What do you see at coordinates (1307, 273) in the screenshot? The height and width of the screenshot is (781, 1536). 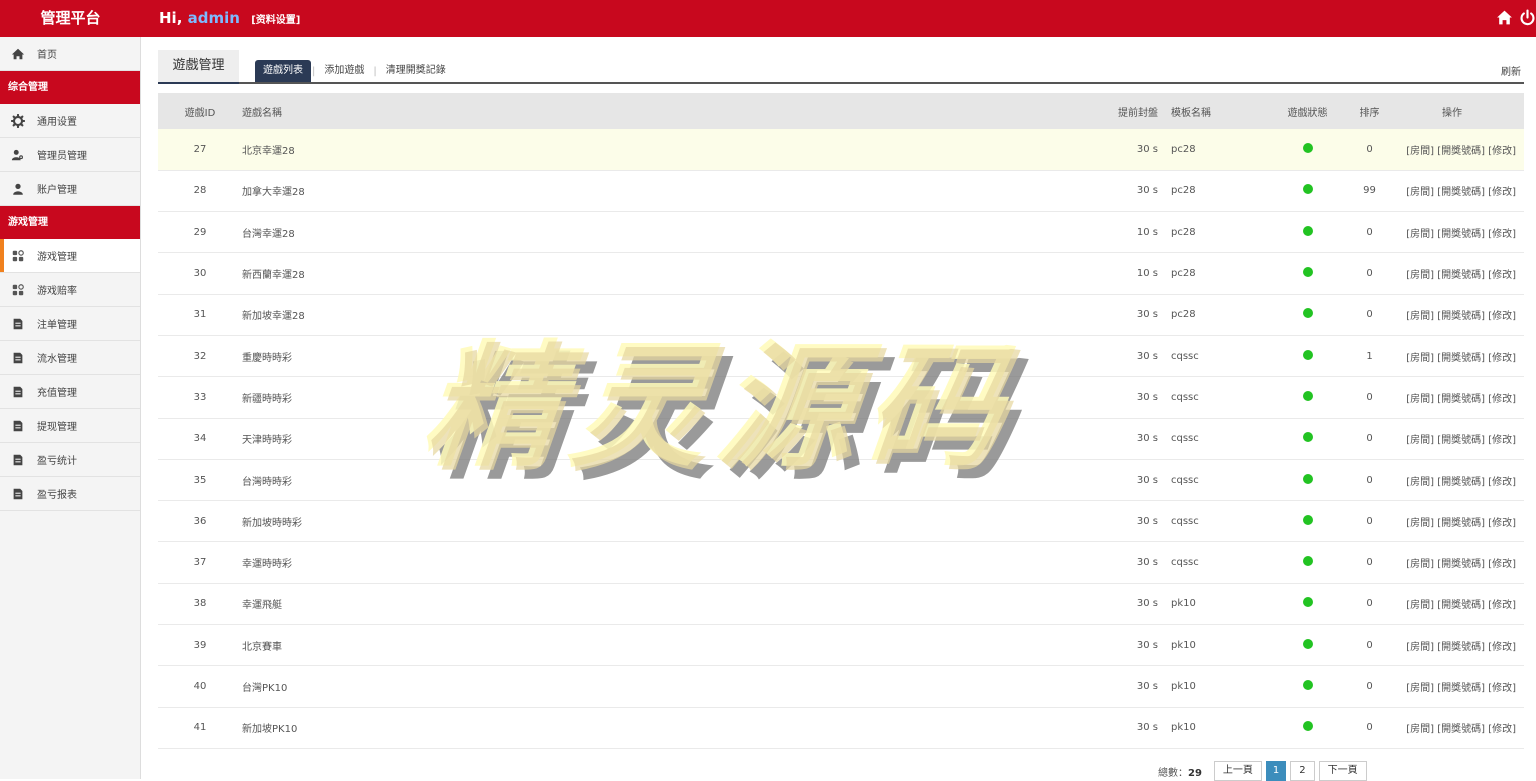 I see `cell-status` at bounding box center [1307, 273].